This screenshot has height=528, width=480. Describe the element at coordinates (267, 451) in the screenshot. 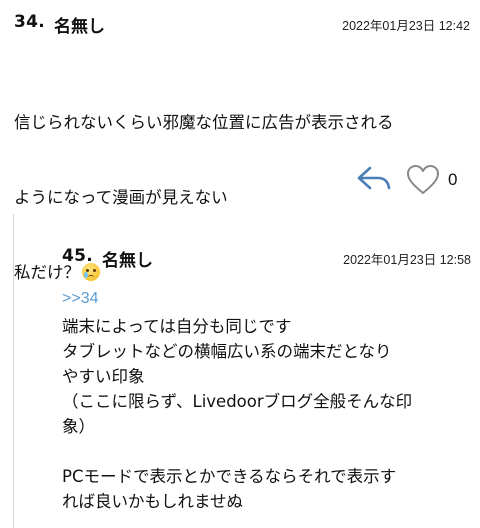

I see `reply-line-blank` at that location.